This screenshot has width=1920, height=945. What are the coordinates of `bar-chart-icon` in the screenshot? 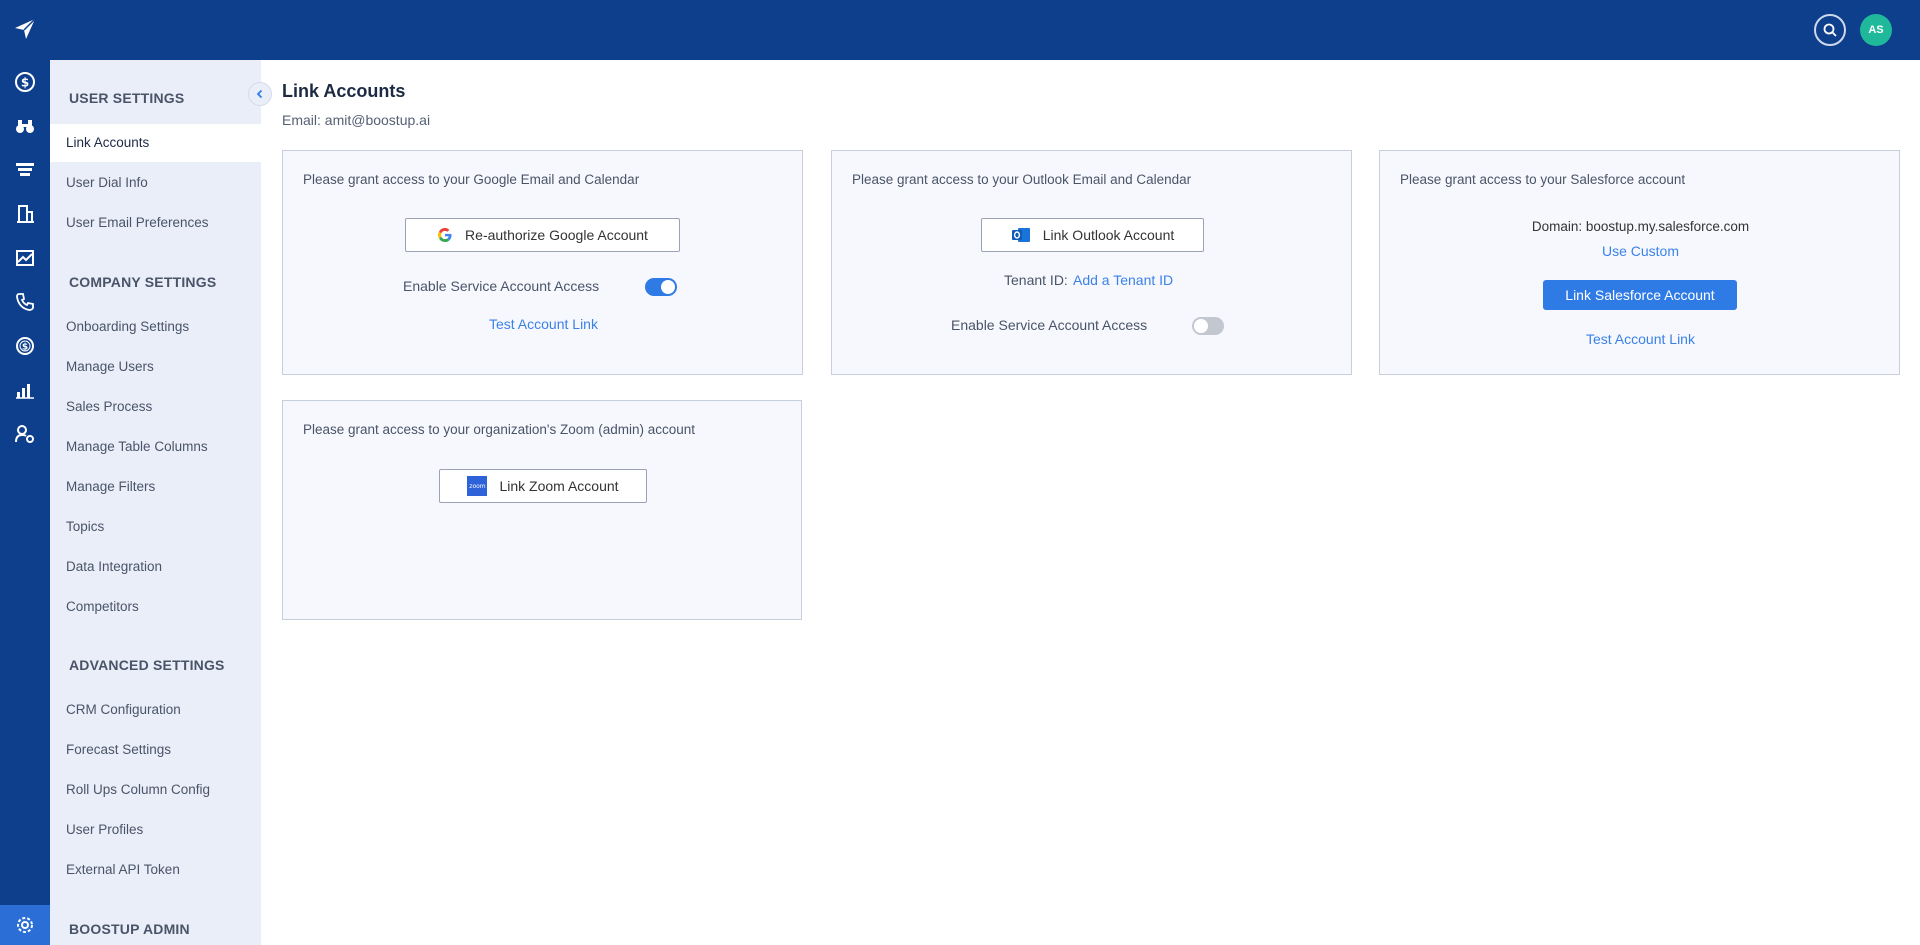 It's located at (25, 390).